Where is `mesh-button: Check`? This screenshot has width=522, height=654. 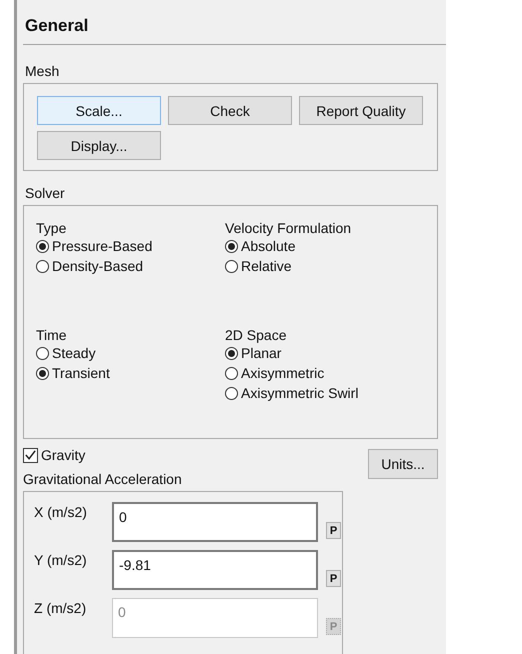
mesh-button: Check is located at coordinates (230, 110).